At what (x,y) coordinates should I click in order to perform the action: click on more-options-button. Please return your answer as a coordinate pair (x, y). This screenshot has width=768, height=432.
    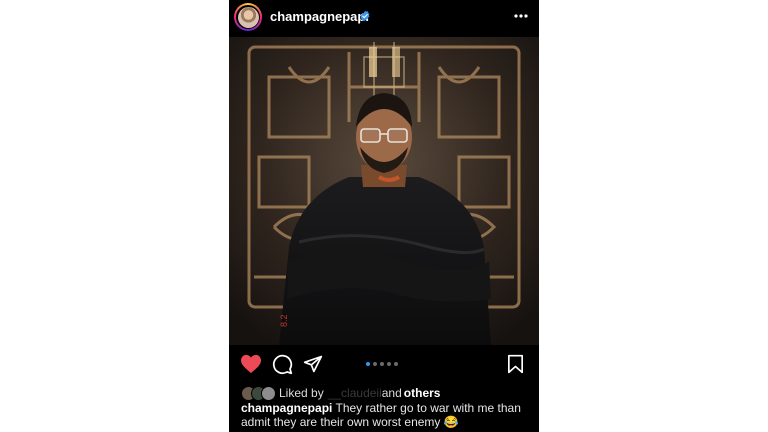
    Looking at the image, I should click on (521, 16).